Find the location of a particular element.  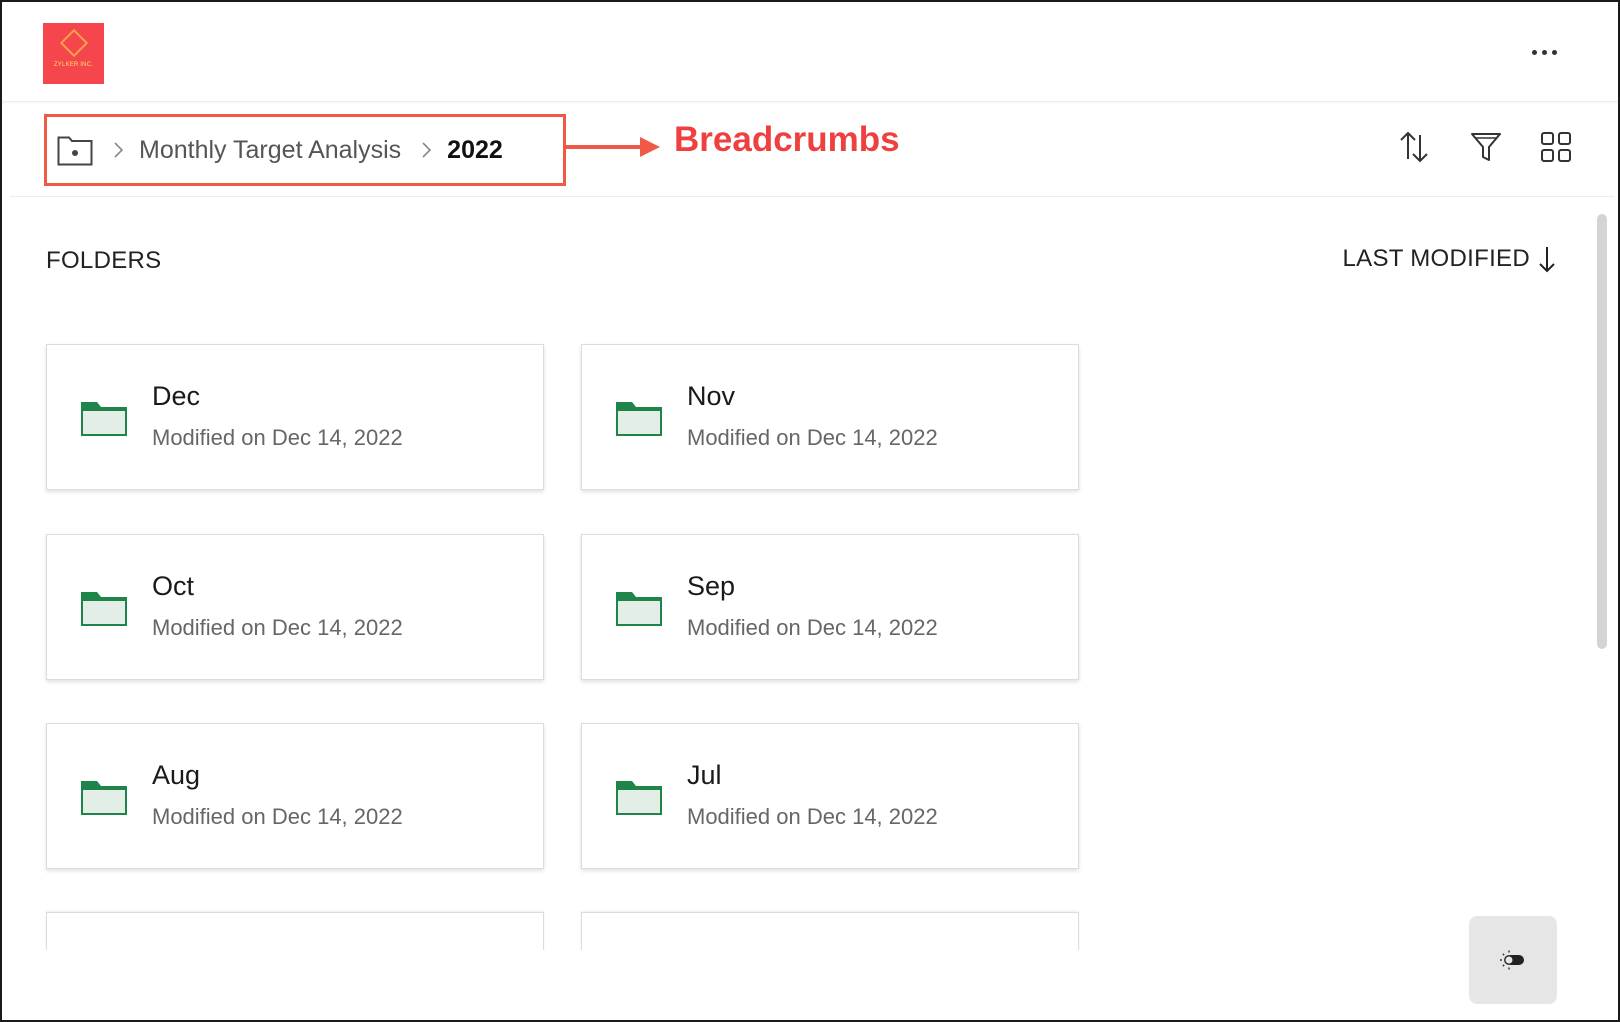

folder-name: Jul is located at coordinates (704, 775).